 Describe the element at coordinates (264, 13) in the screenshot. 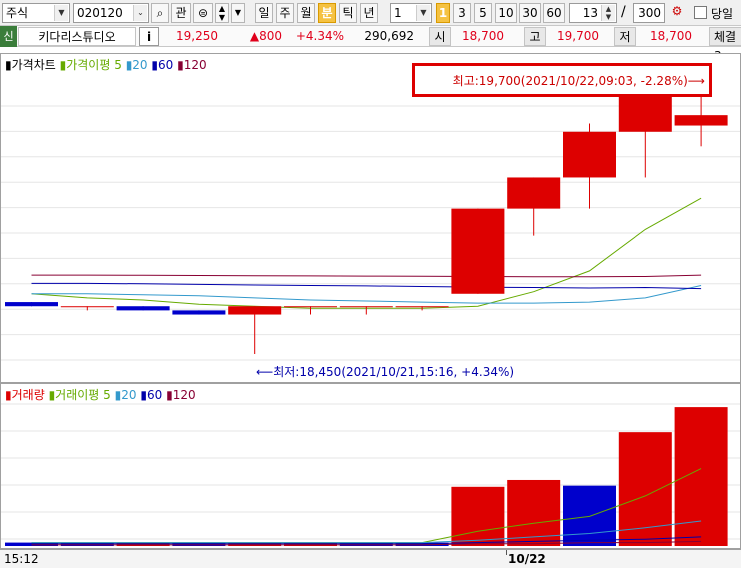

I see `period-day-button: 일` at that location.